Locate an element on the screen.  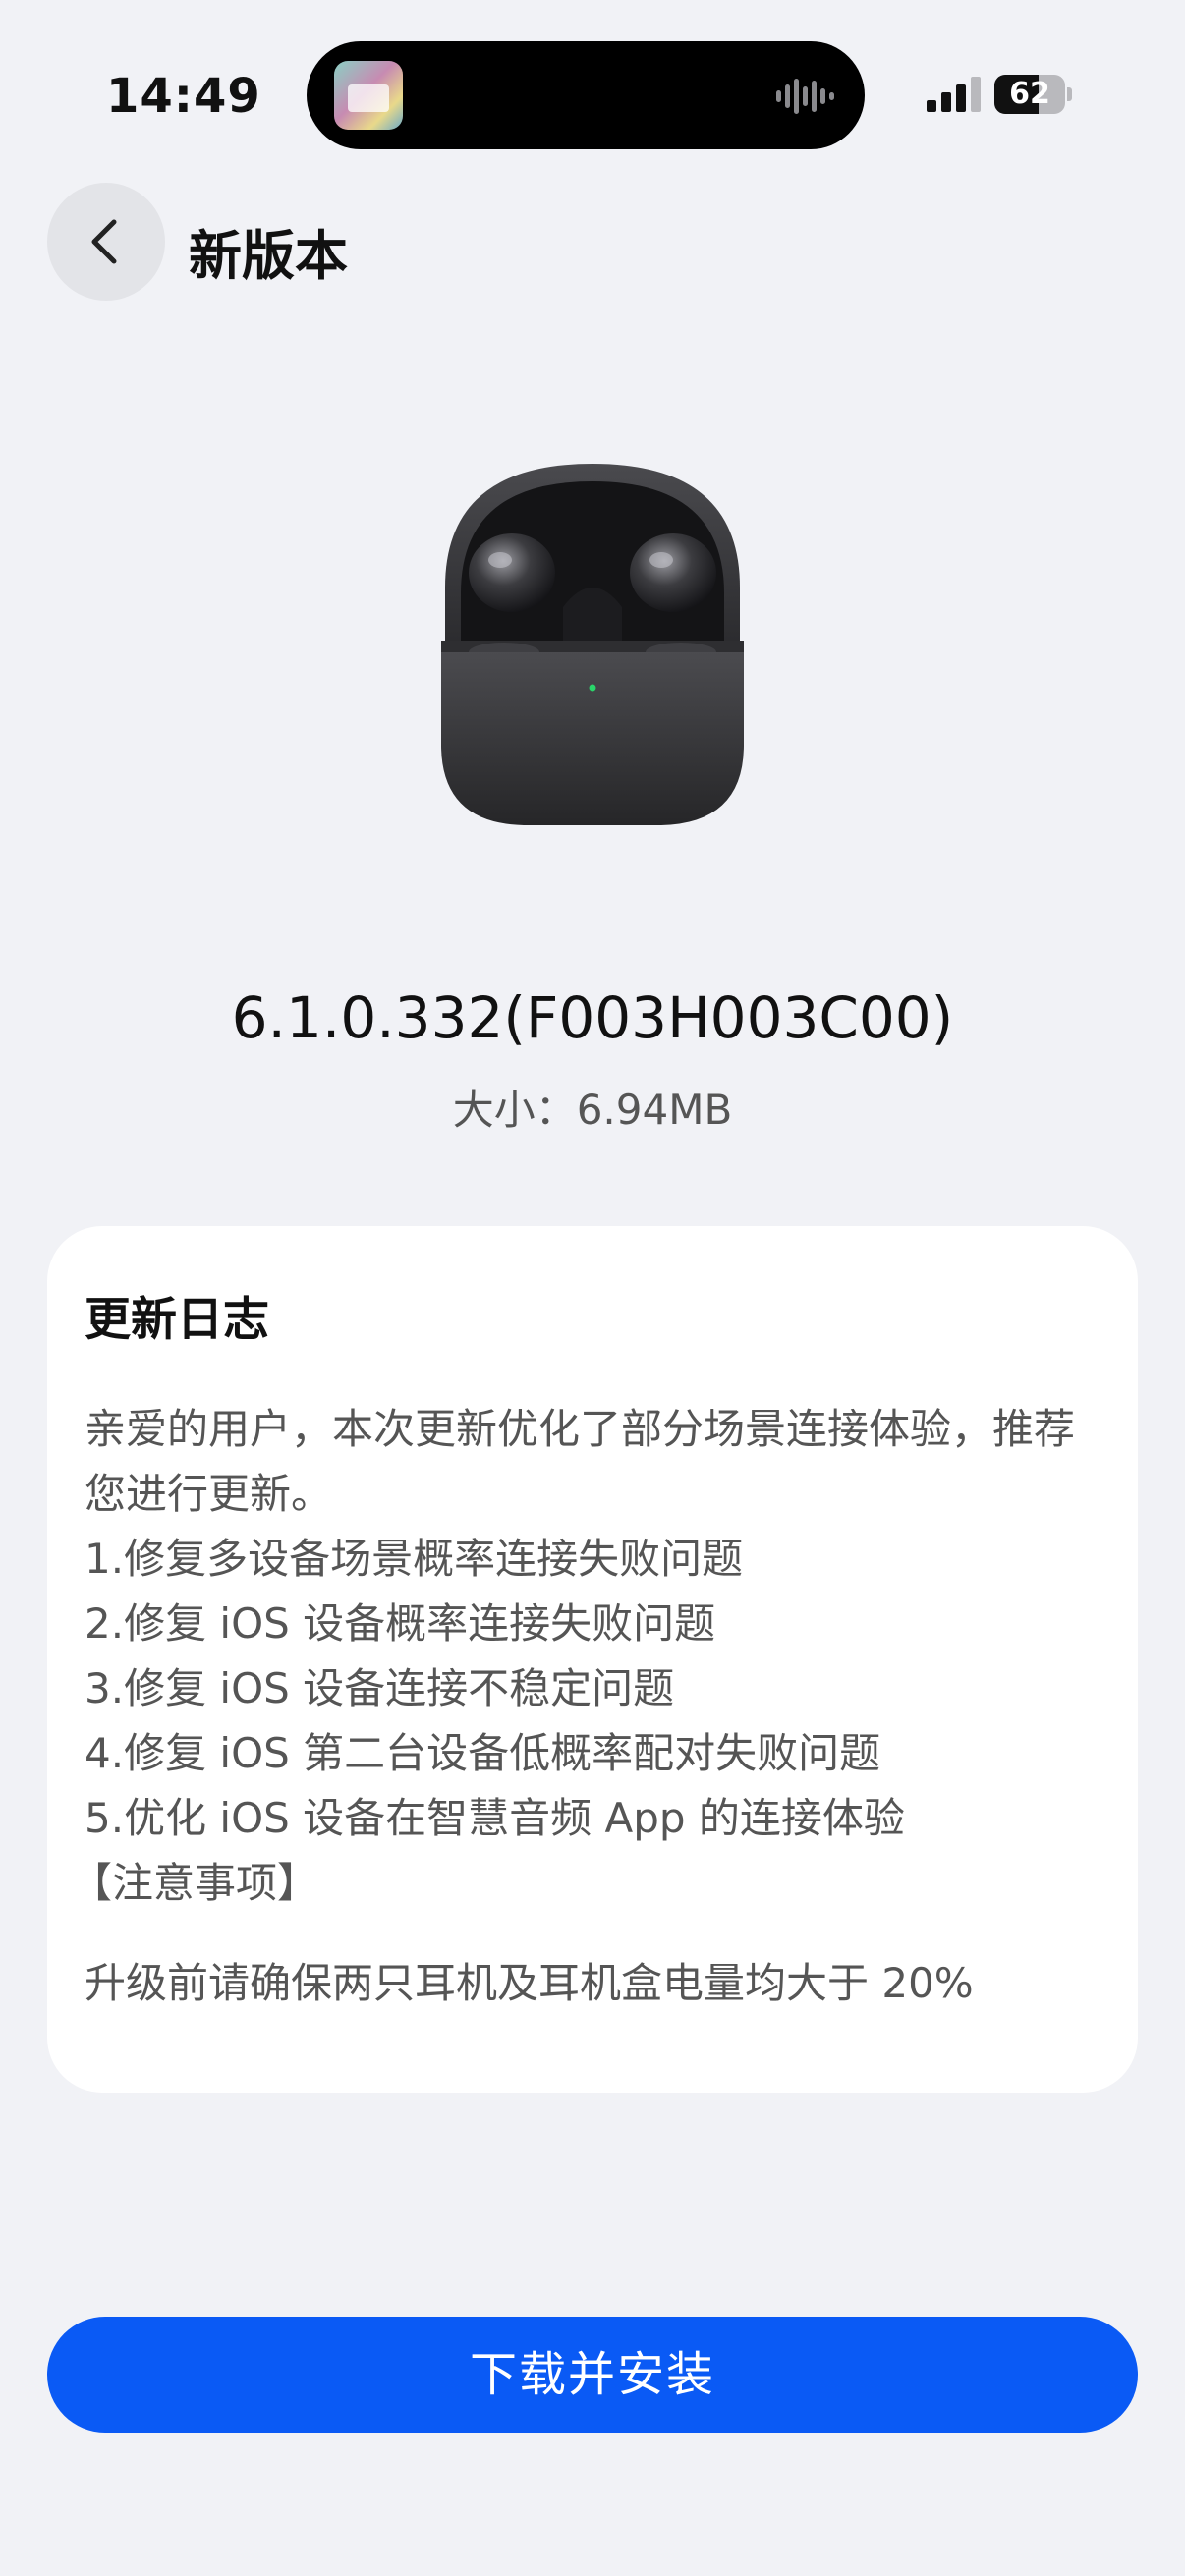
status-bar: 14:49 62 is located at coordinates (592, 93).